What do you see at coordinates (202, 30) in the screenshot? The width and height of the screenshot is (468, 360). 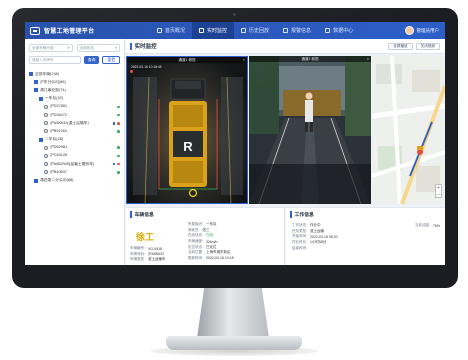 I see `person-icon` at bounding box center [202, 30].